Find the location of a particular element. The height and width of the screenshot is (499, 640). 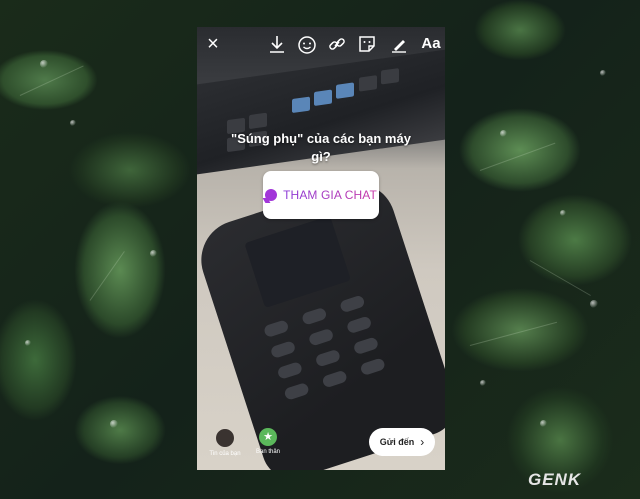

chevron-right-icon: › is located at coordinates (422, 442).